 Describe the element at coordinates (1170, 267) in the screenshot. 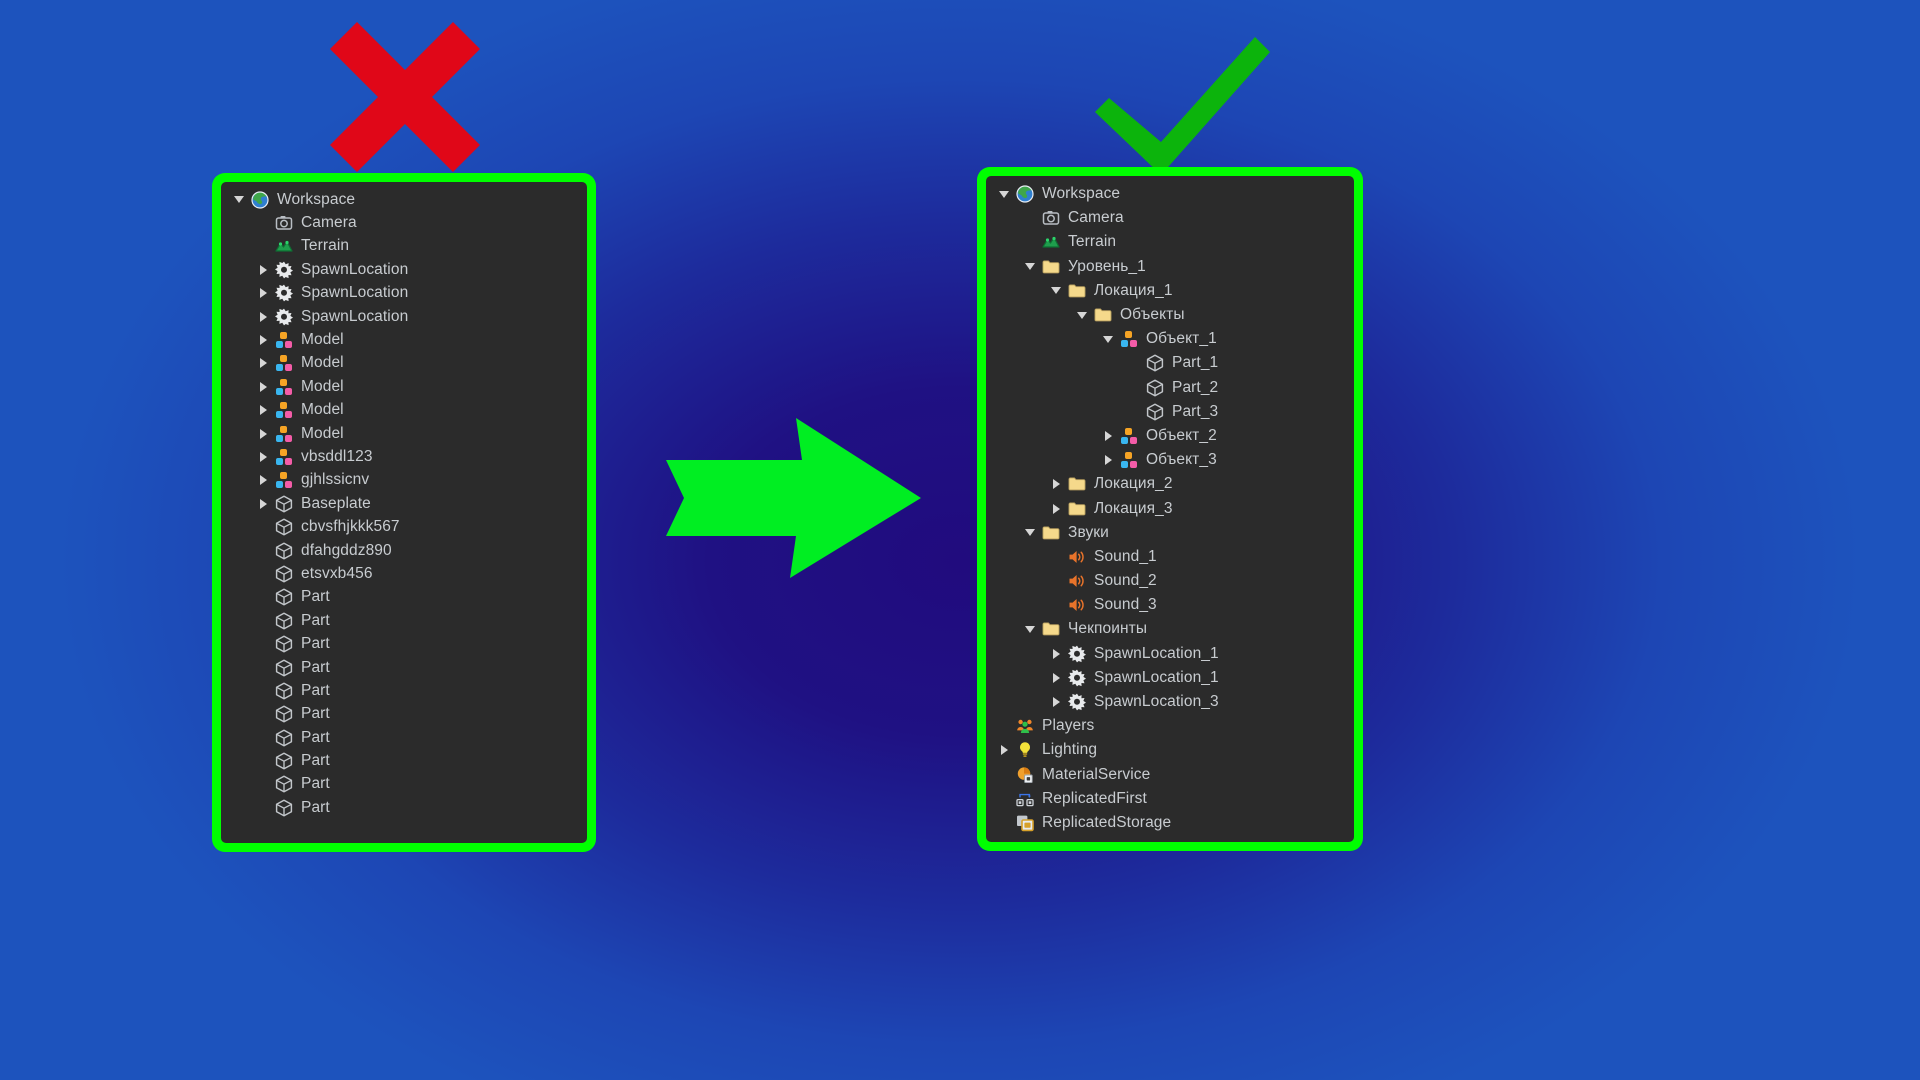

I see `tree-row: Уровень_1` at that location.